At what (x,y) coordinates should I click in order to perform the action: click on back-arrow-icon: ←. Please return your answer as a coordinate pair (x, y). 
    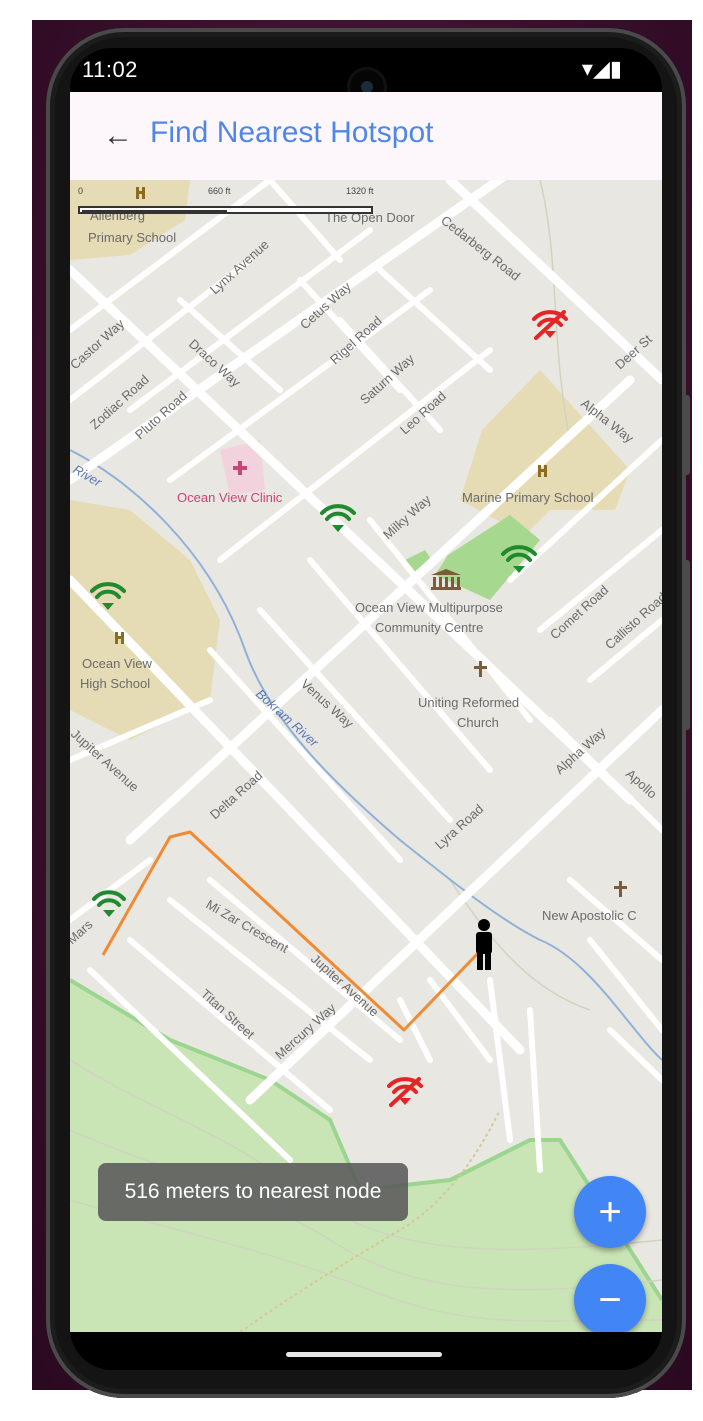
    Looking at the image, I should click on (118, 135).